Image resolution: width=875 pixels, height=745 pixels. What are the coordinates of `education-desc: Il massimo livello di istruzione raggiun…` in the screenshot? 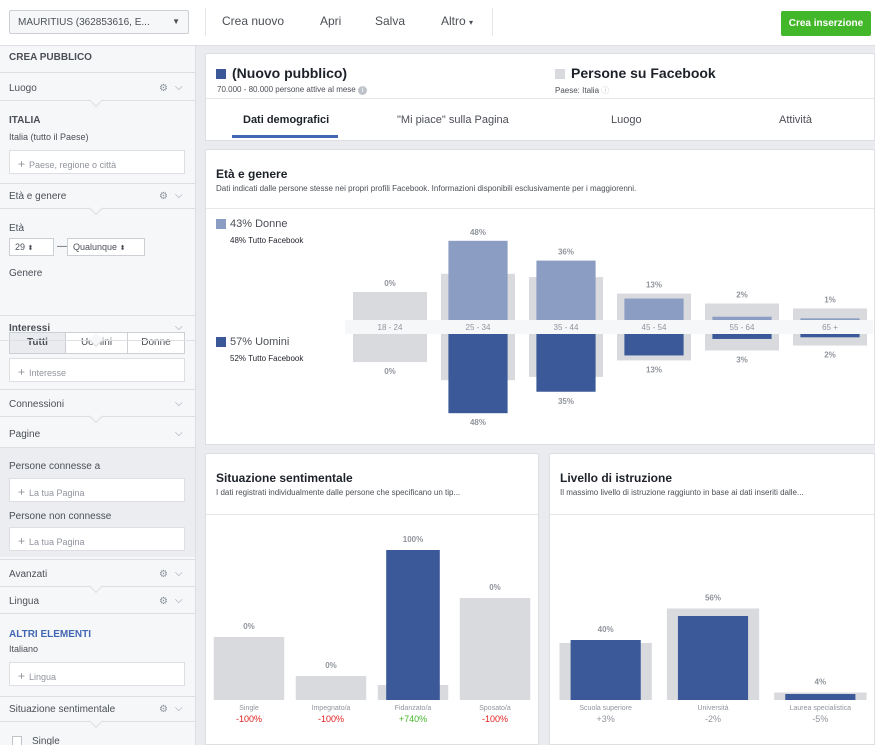 It's located at (682, 492).